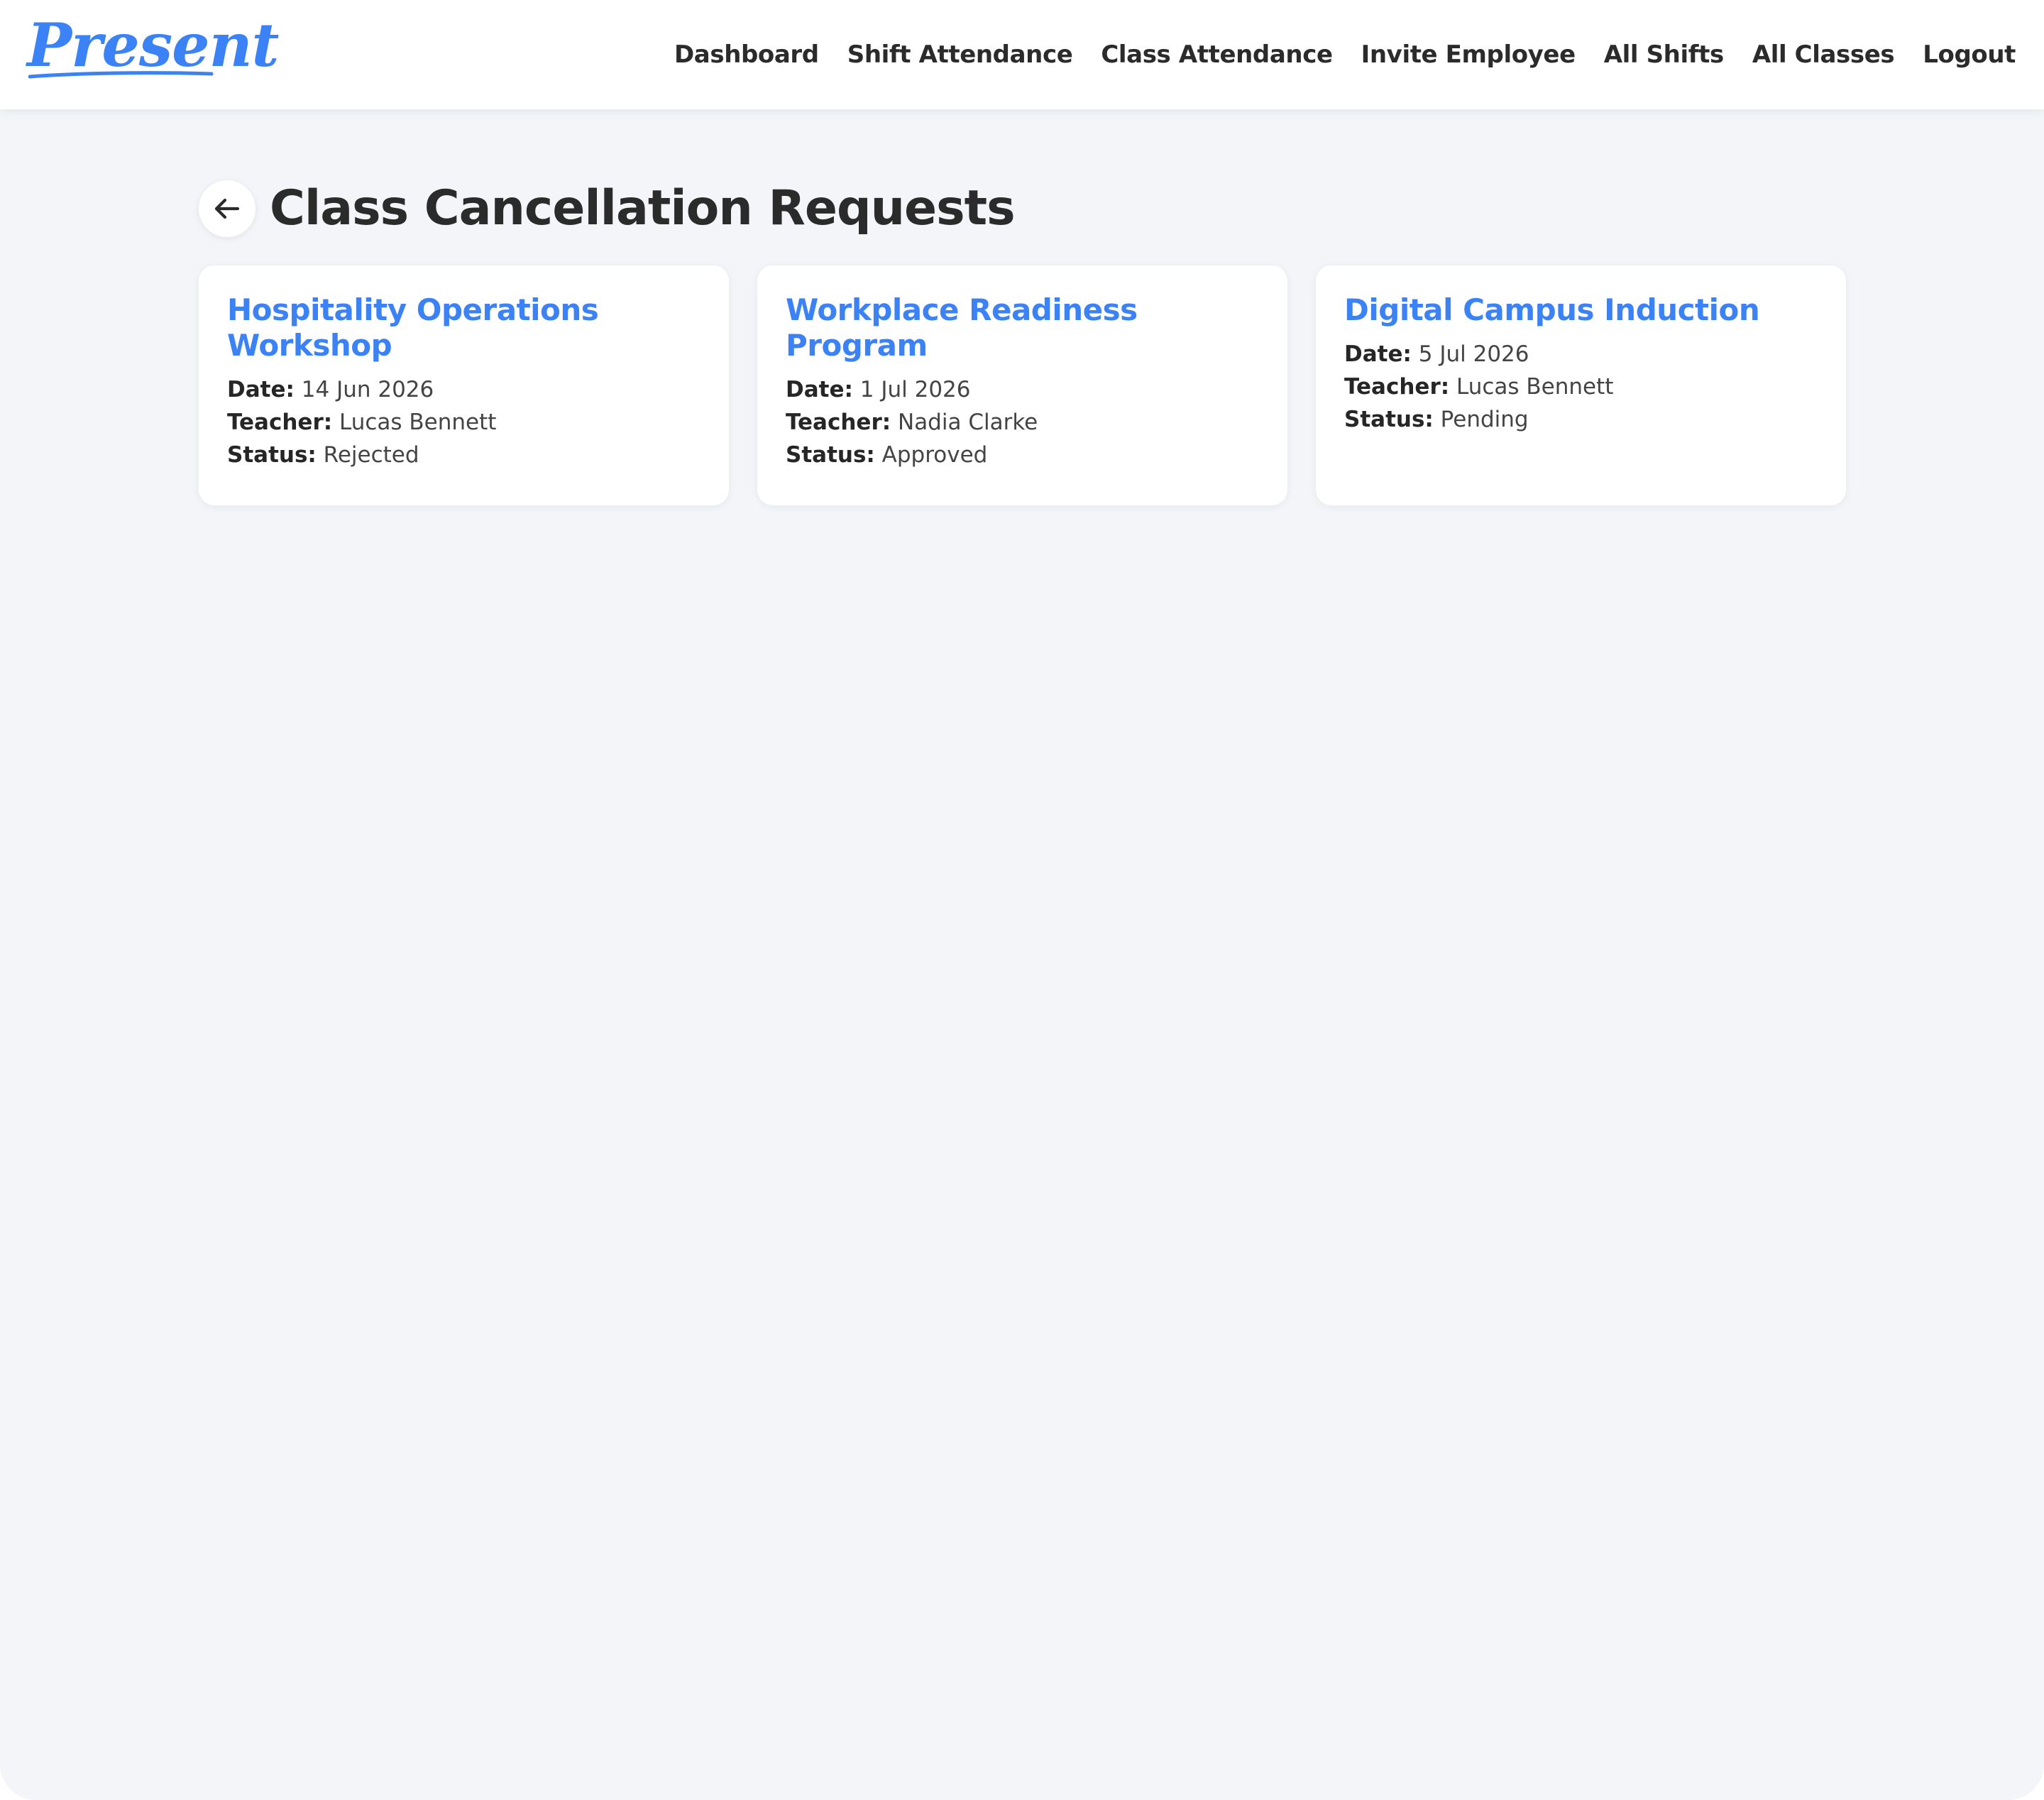 This screenshot has height=1800, width=2044. I want to click on nav-invite-employee: Invite Employee, so click(1469, 54).